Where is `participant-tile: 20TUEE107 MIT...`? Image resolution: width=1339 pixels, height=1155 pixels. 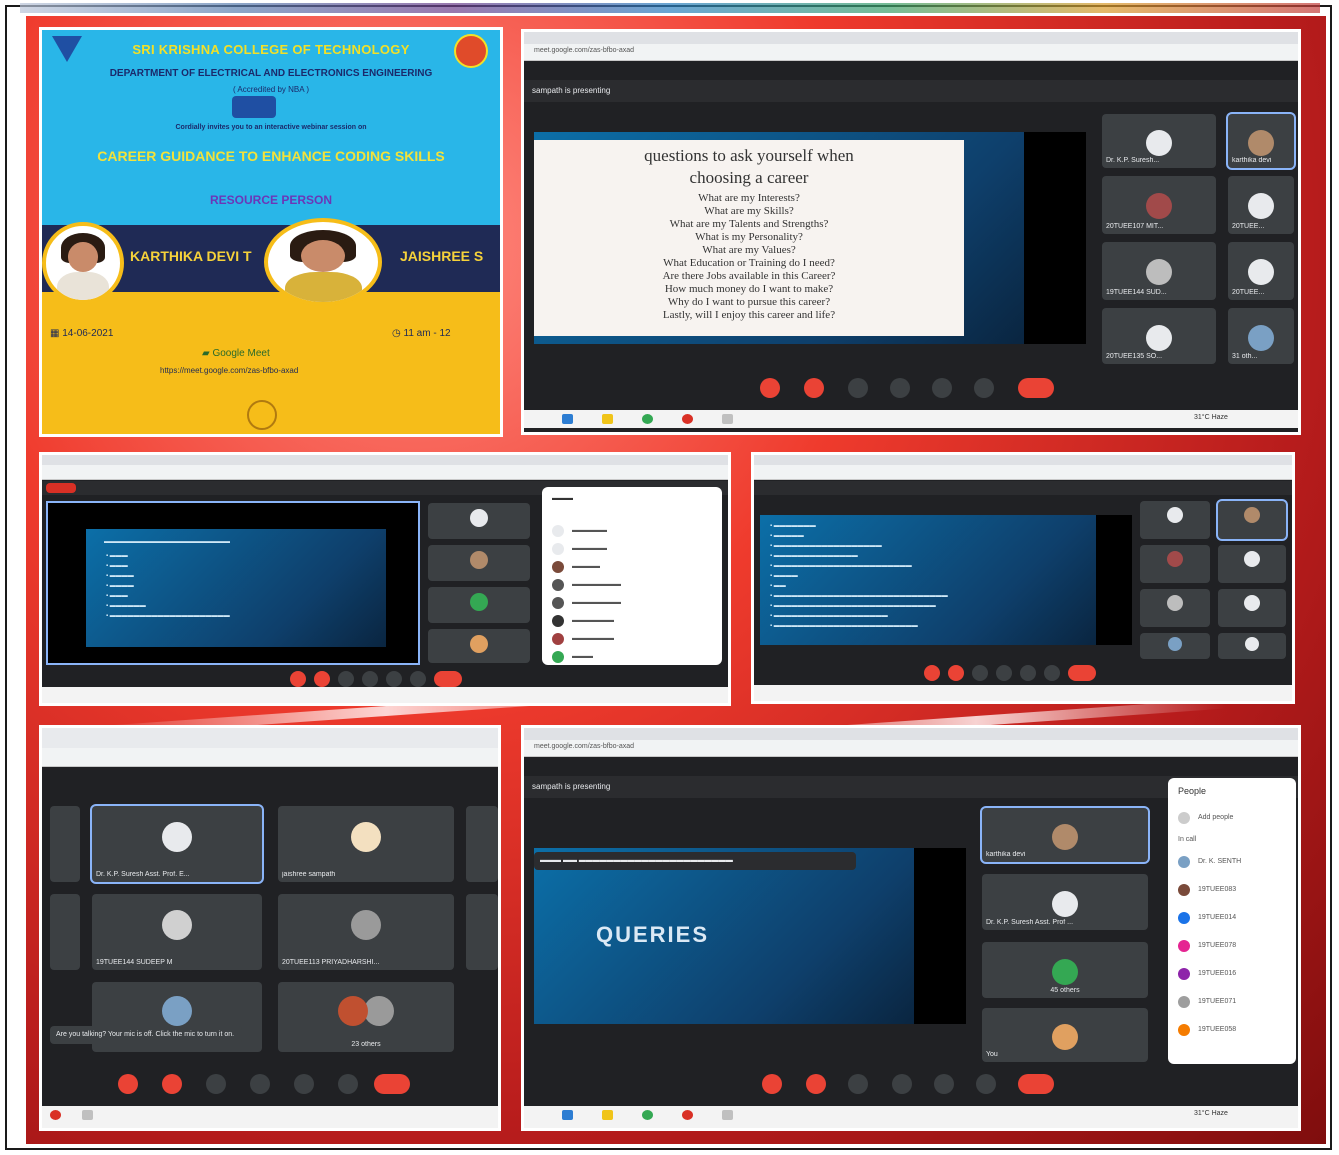 participant-tile: 20TUEE107 MIT... is located at coordinates (1159, 205).